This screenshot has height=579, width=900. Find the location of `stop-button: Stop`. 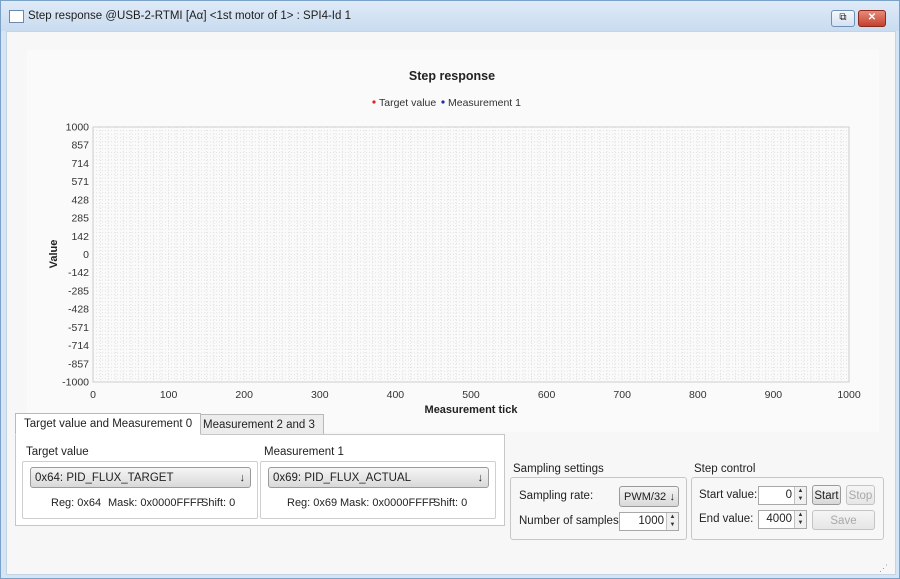

stop-button: Stop is located at coordinates (860, 495).